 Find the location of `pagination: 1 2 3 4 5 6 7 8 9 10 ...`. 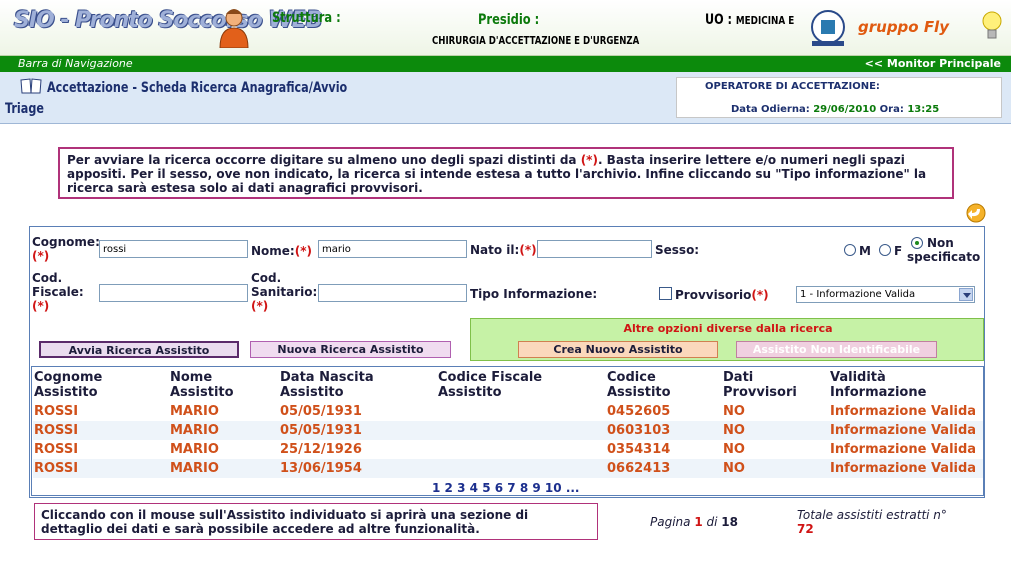

pagination: 1 2 3 4 5 6 7 8 9 10 ... is located at coordinates (506, 488).